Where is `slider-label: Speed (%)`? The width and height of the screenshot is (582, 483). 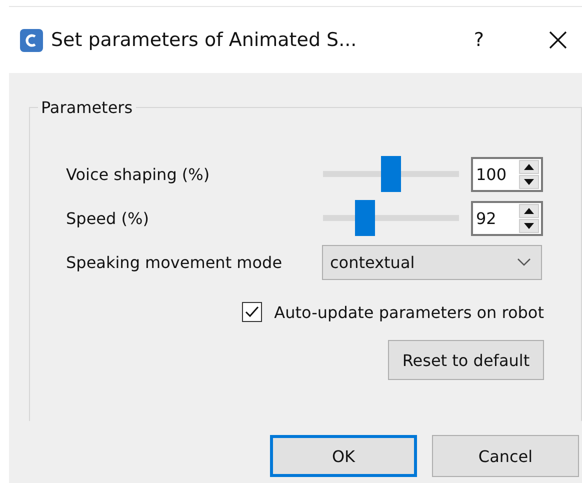 slider-label: Speed (%) is located at coordinates (108, 218).